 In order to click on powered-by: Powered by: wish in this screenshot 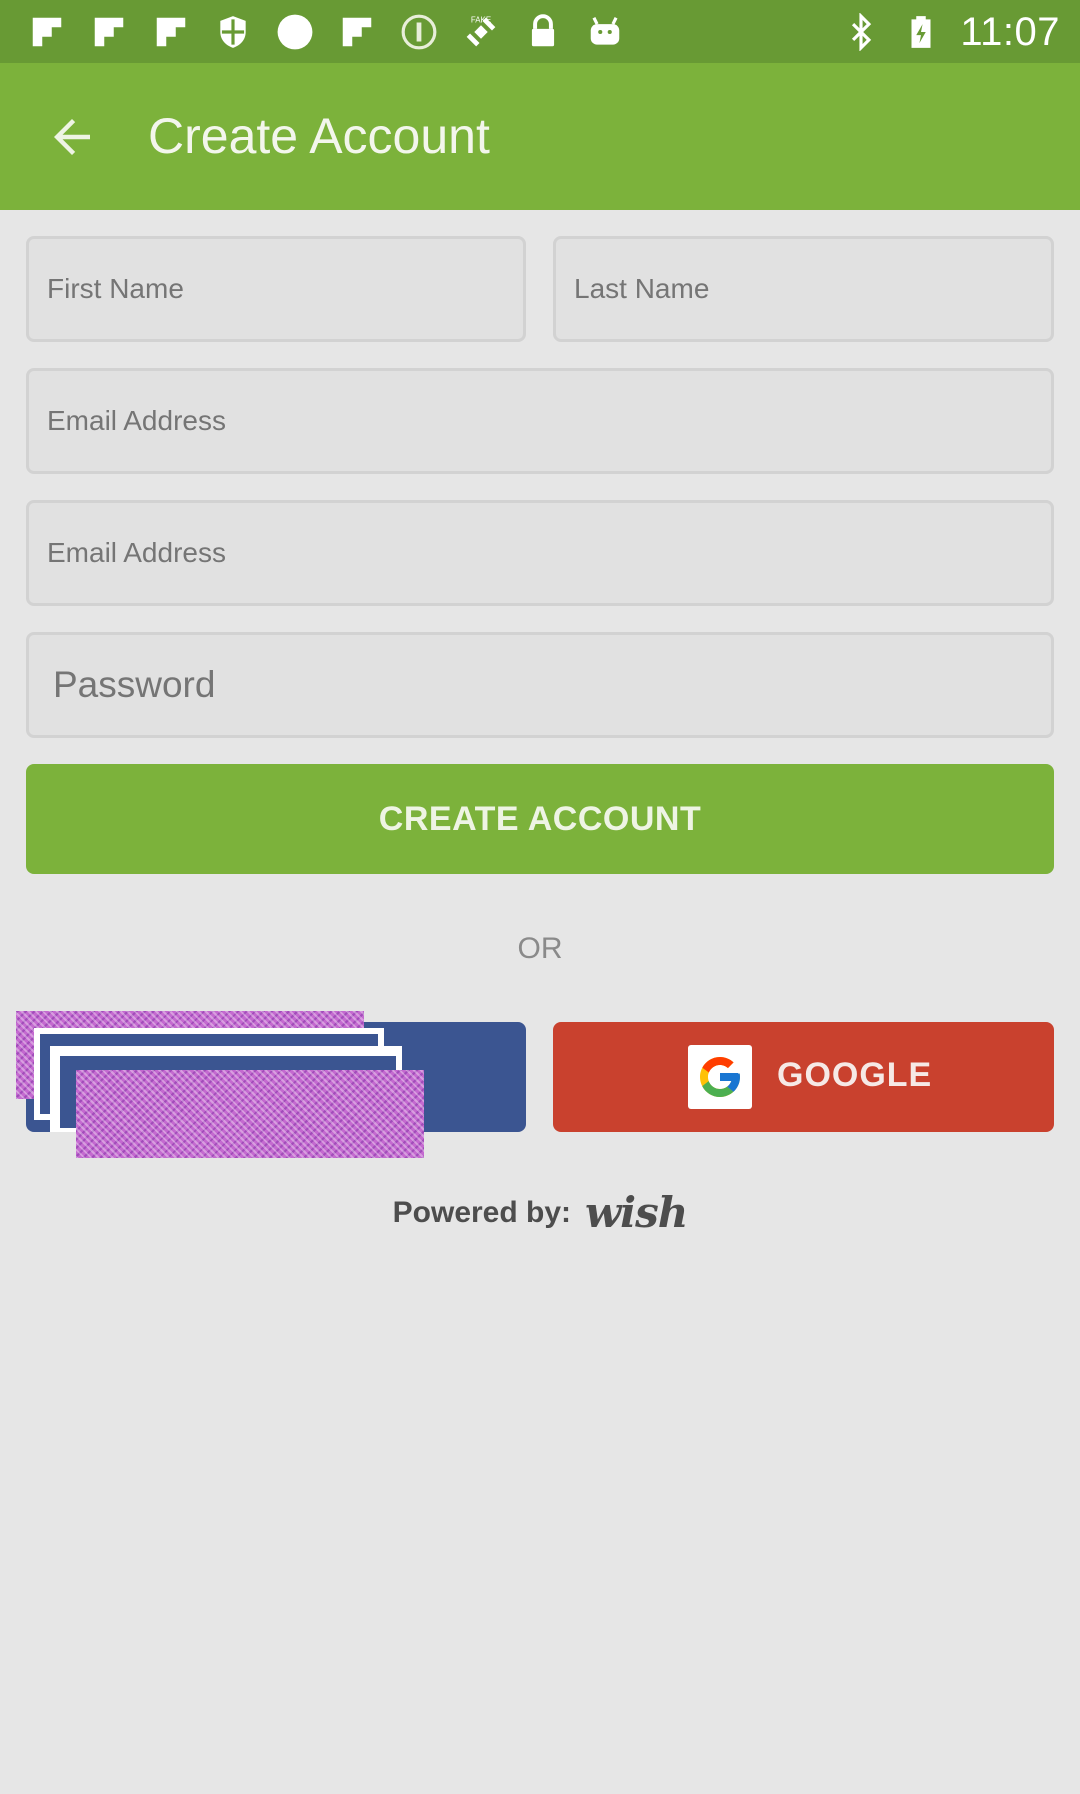, I will do `click(540, 1212)`.